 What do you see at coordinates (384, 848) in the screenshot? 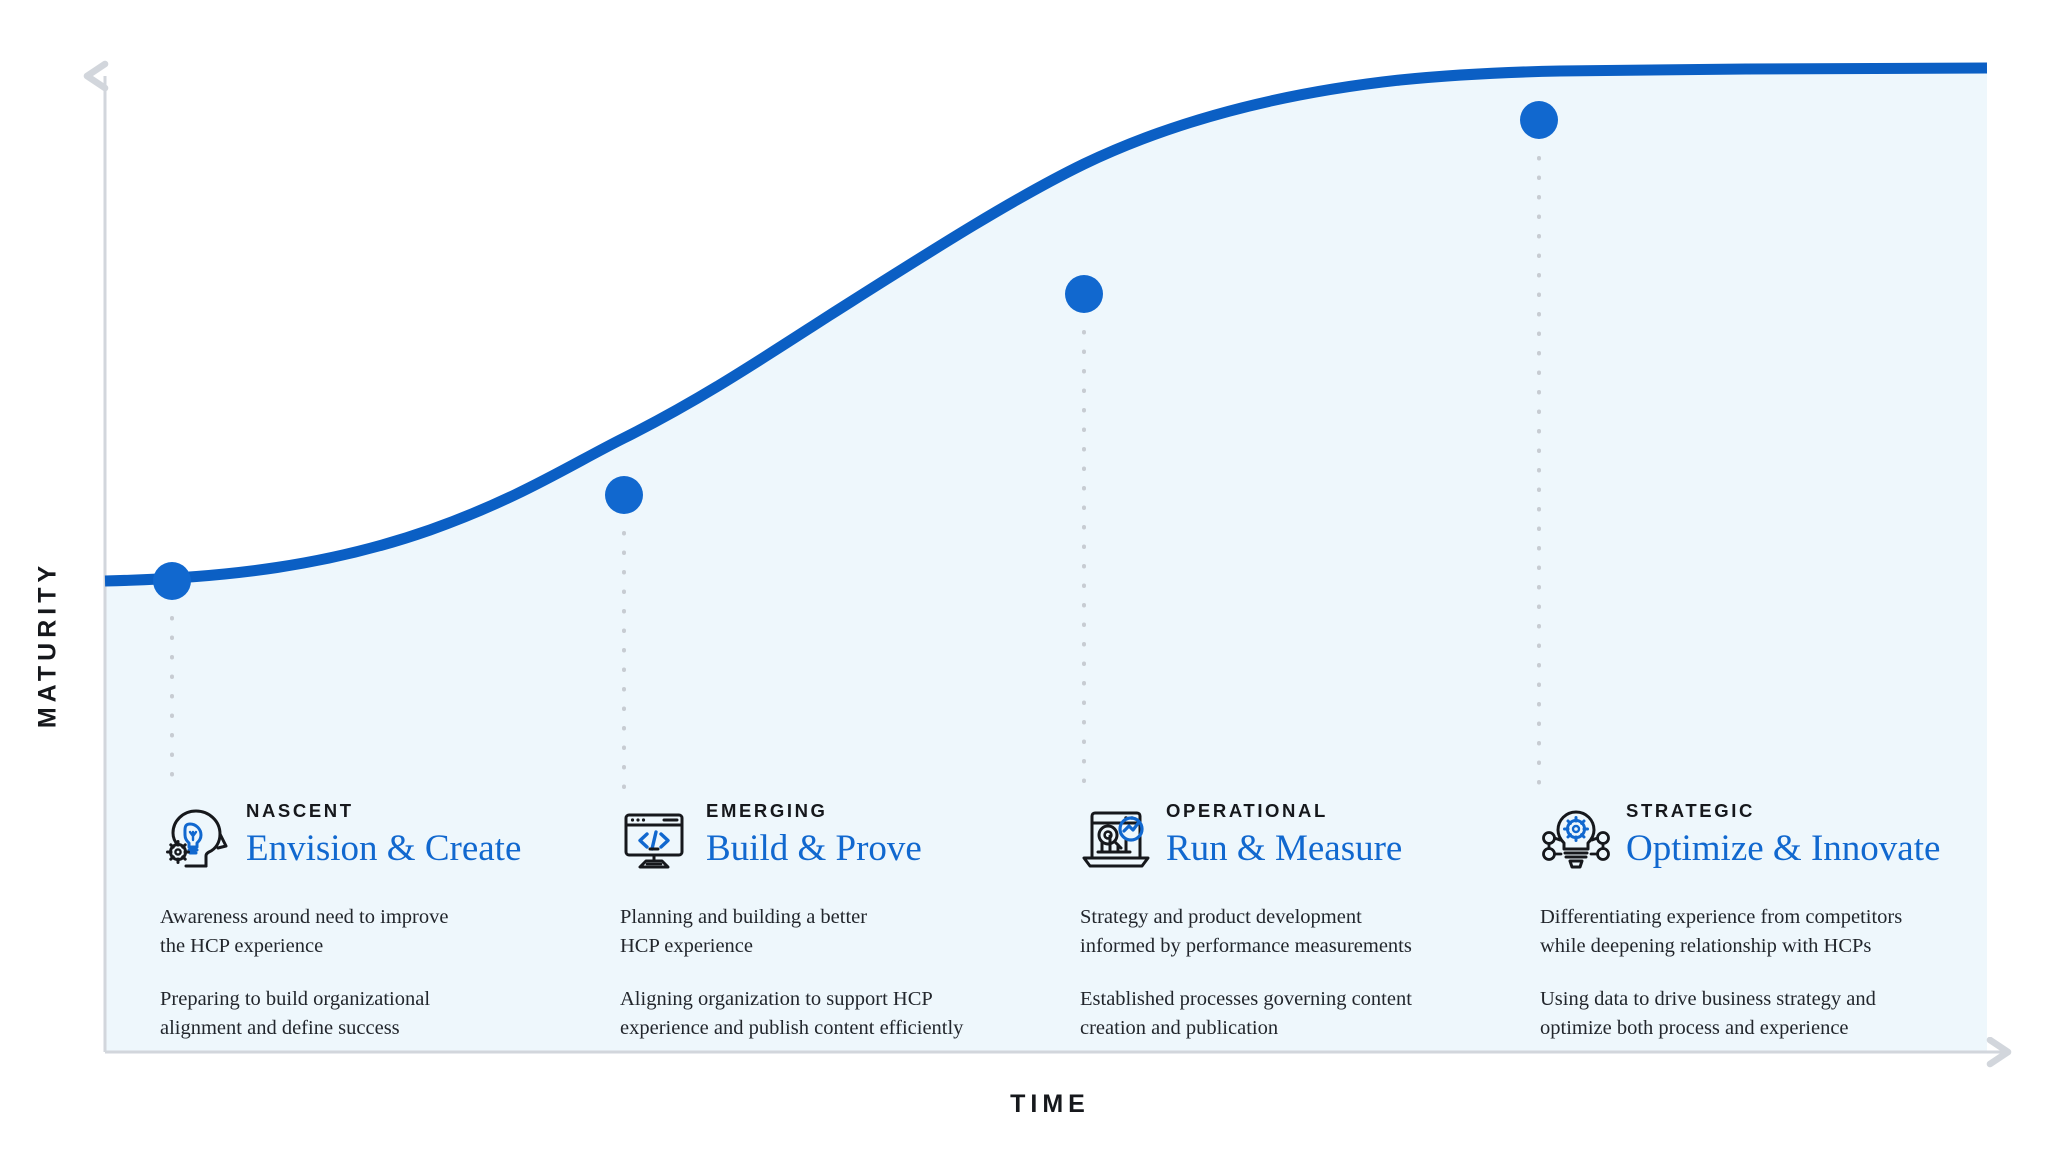
I see `stage-title: Envision & Create` at bounding box center [384, 848].